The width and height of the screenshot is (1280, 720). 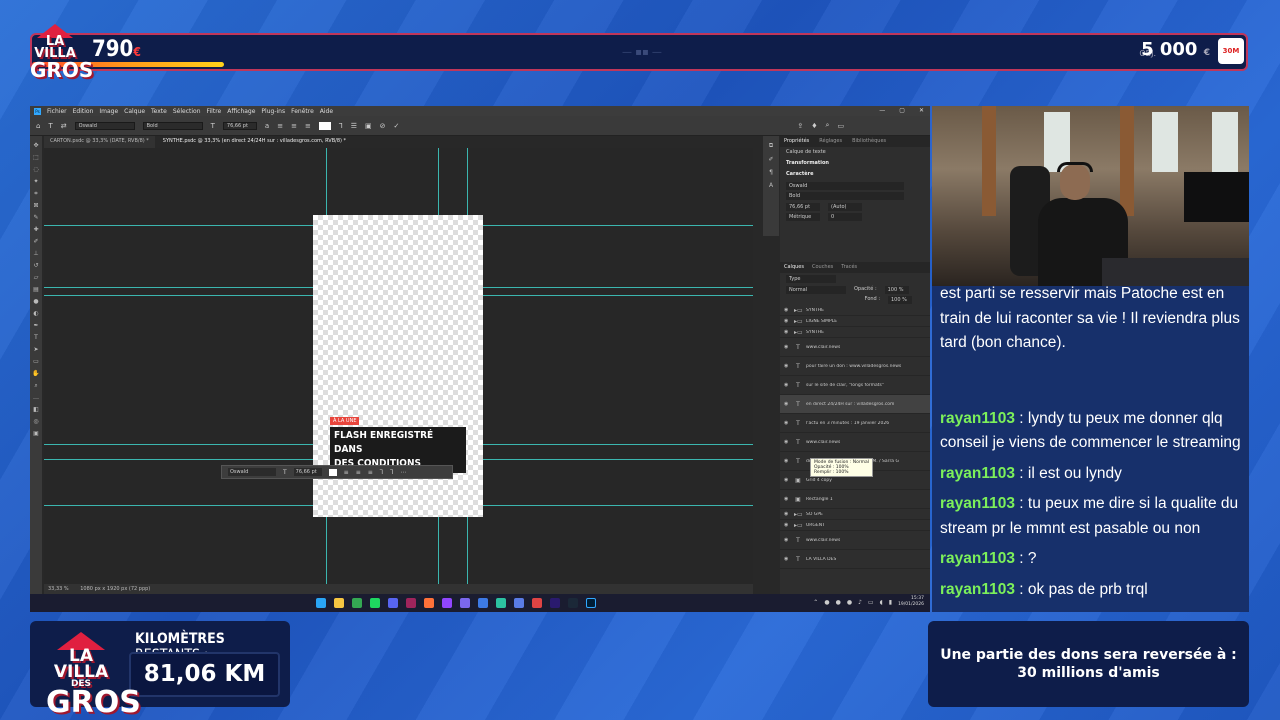 I want to click on float-text-size-icon: Ꞁ, so click(x=381, y=472).